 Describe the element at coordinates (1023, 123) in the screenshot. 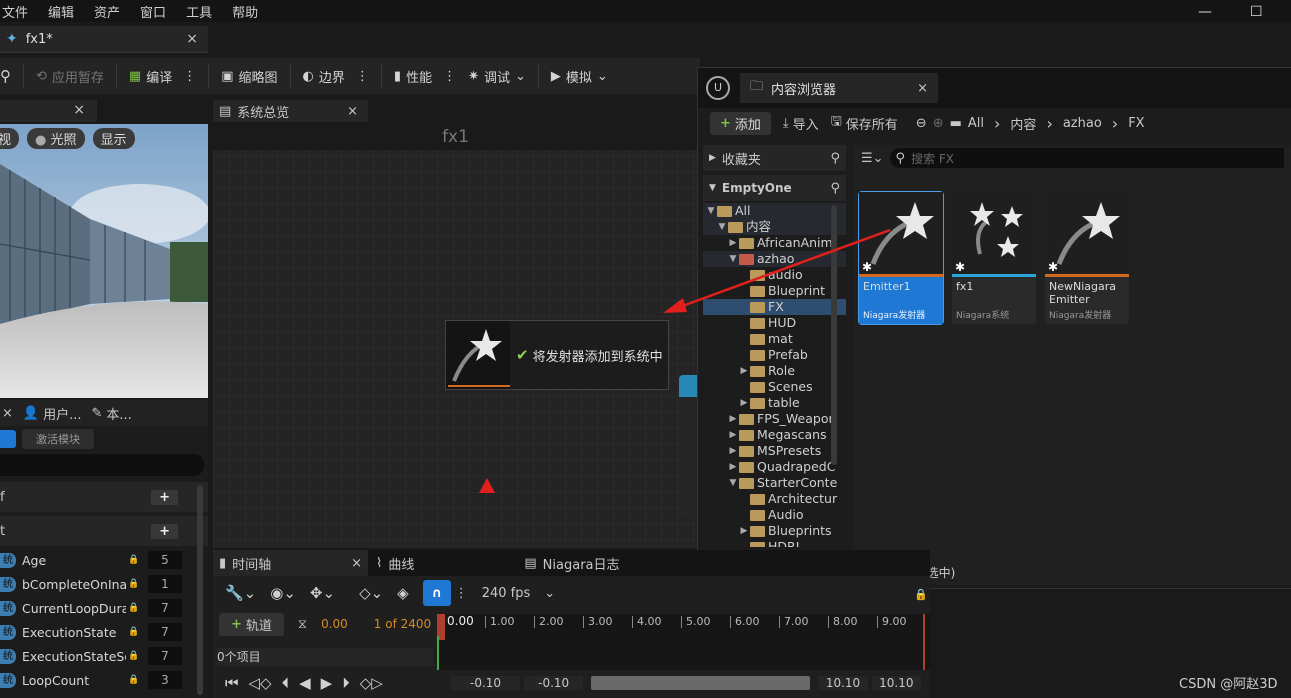

I see `breadcrumb-item: 内容` at that location.